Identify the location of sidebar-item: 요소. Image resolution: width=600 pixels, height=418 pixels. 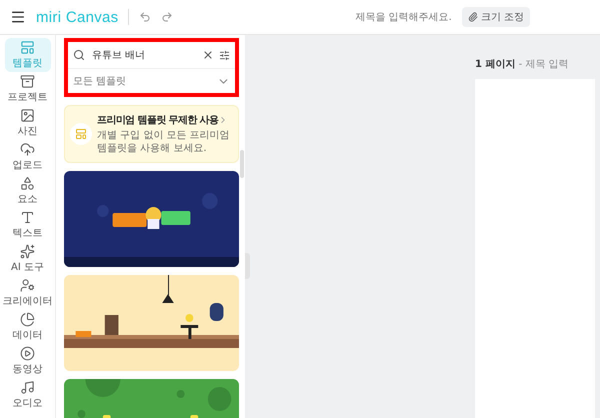
(27, 191).